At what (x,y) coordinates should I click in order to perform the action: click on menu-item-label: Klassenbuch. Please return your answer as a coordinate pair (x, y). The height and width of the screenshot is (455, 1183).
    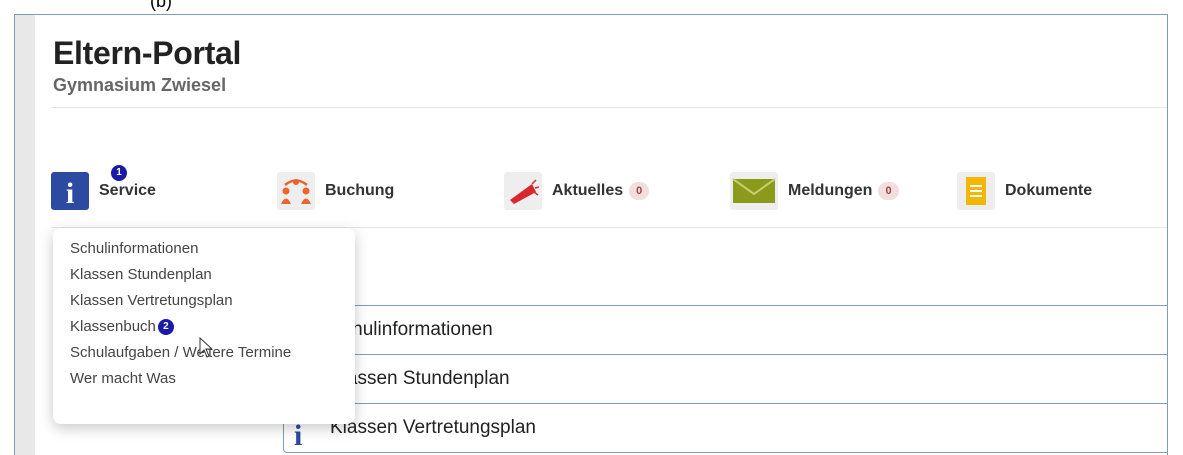
    Looking at the image, I should click on (113, 326).